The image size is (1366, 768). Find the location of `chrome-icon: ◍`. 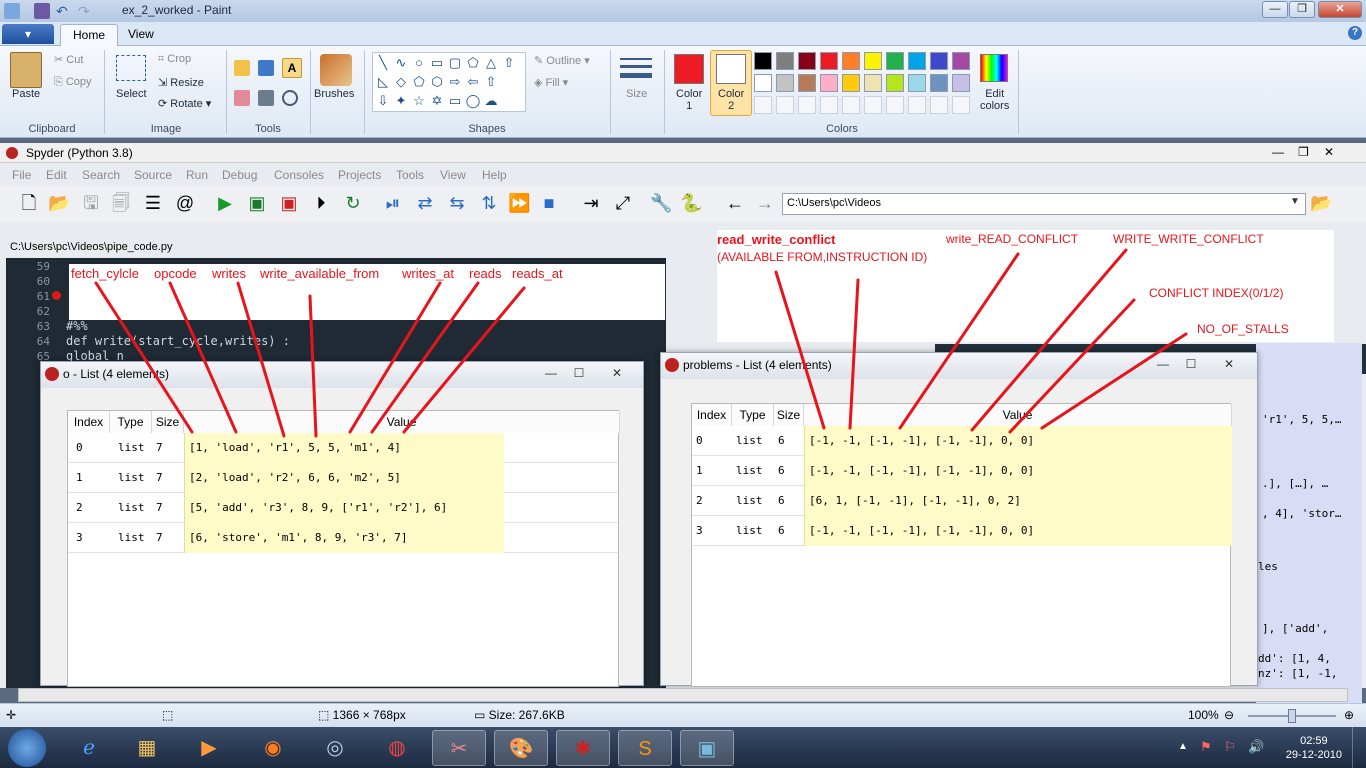

chrome-icon: ◍ is located at coordinates (397, 748).